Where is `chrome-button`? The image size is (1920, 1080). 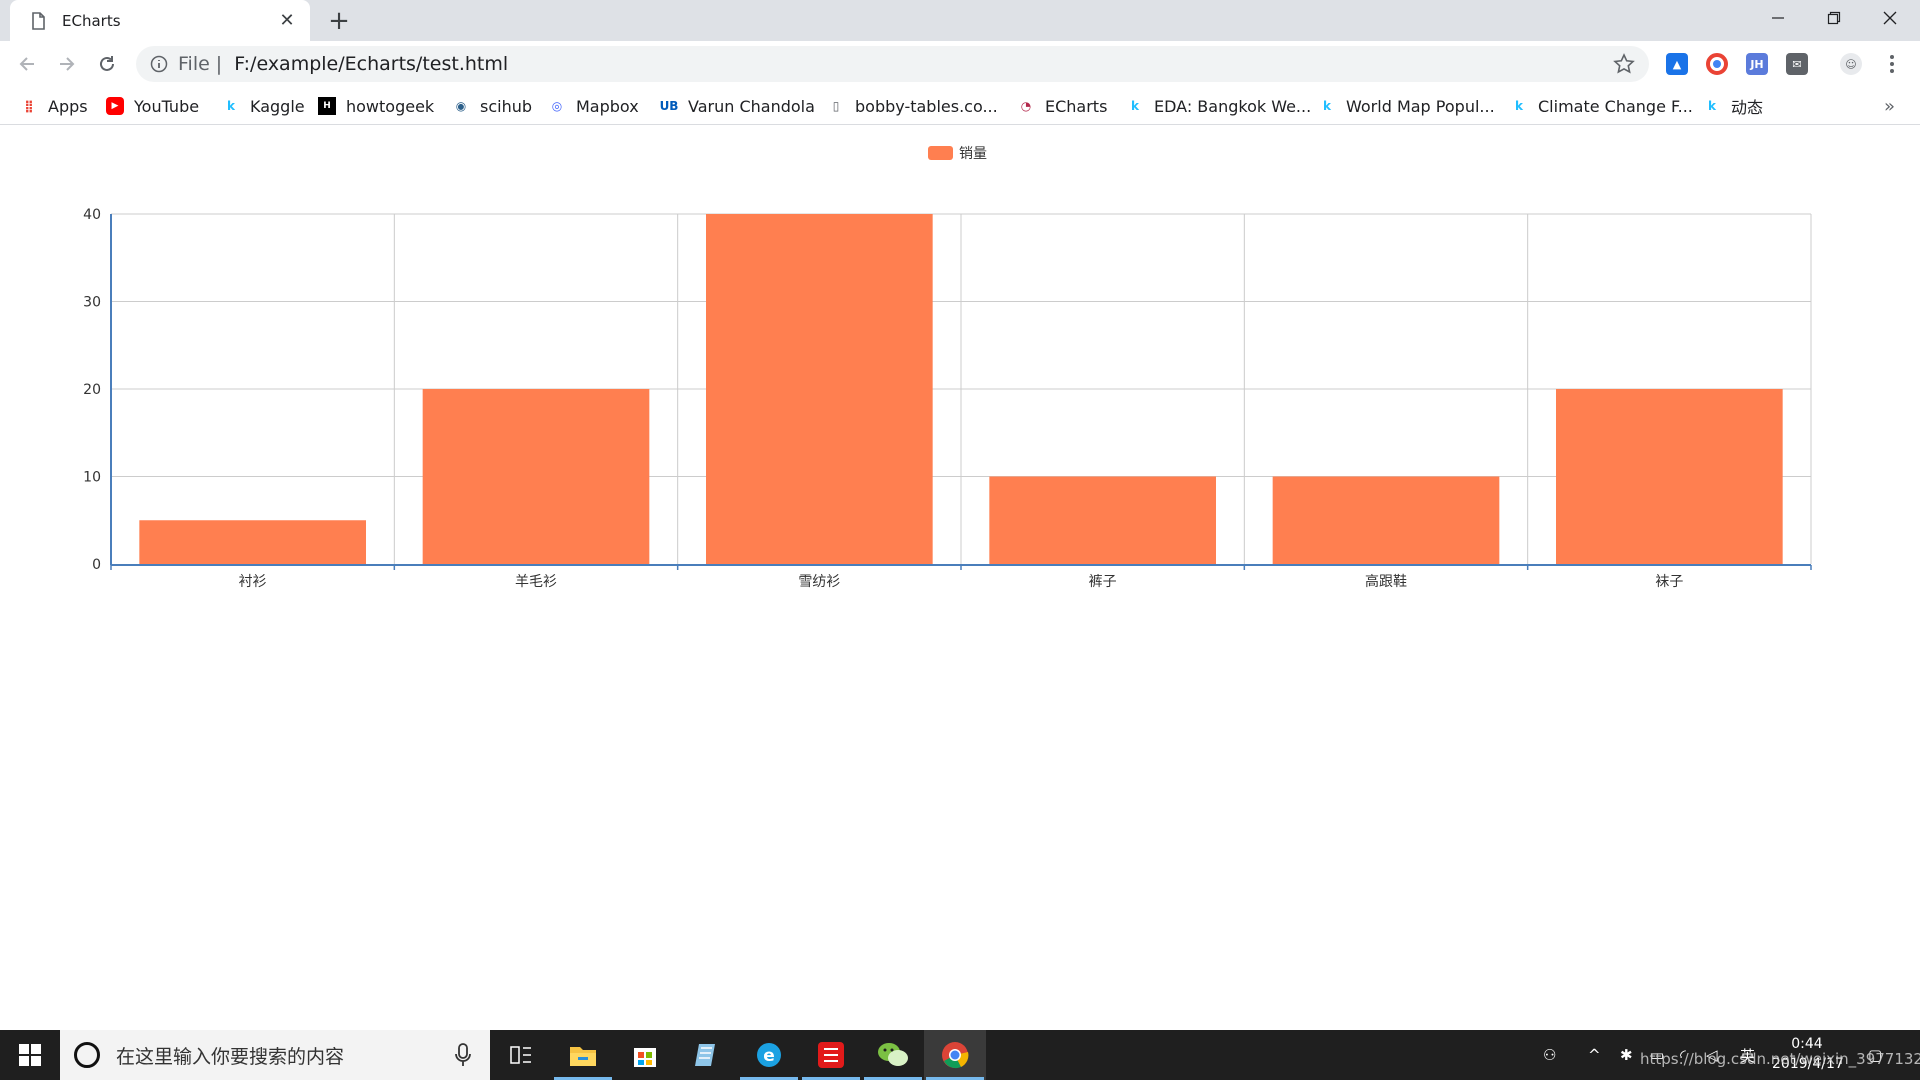 chrome-button is located at coordinates (955, 1055).